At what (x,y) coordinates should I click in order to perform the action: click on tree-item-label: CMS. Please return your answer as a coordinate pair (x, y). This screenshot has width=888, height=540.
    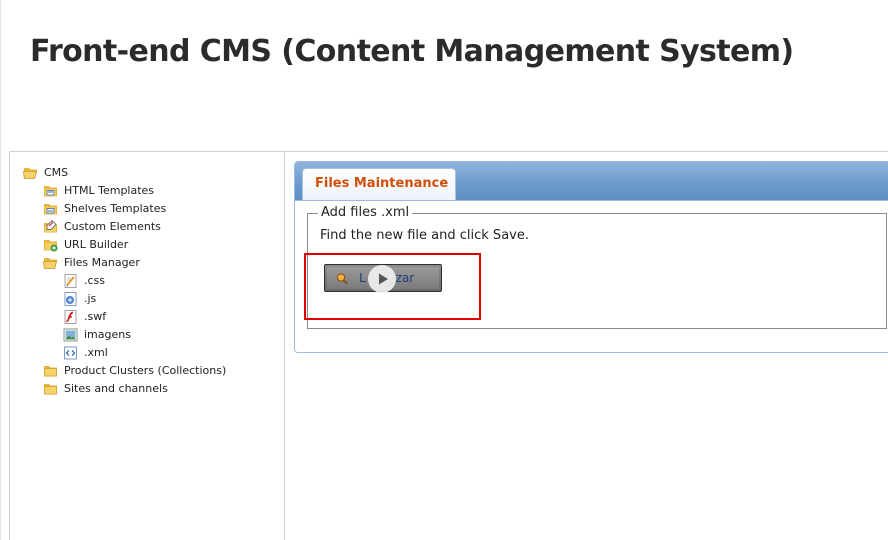
    Looking at the image, I should click on (56, 172).